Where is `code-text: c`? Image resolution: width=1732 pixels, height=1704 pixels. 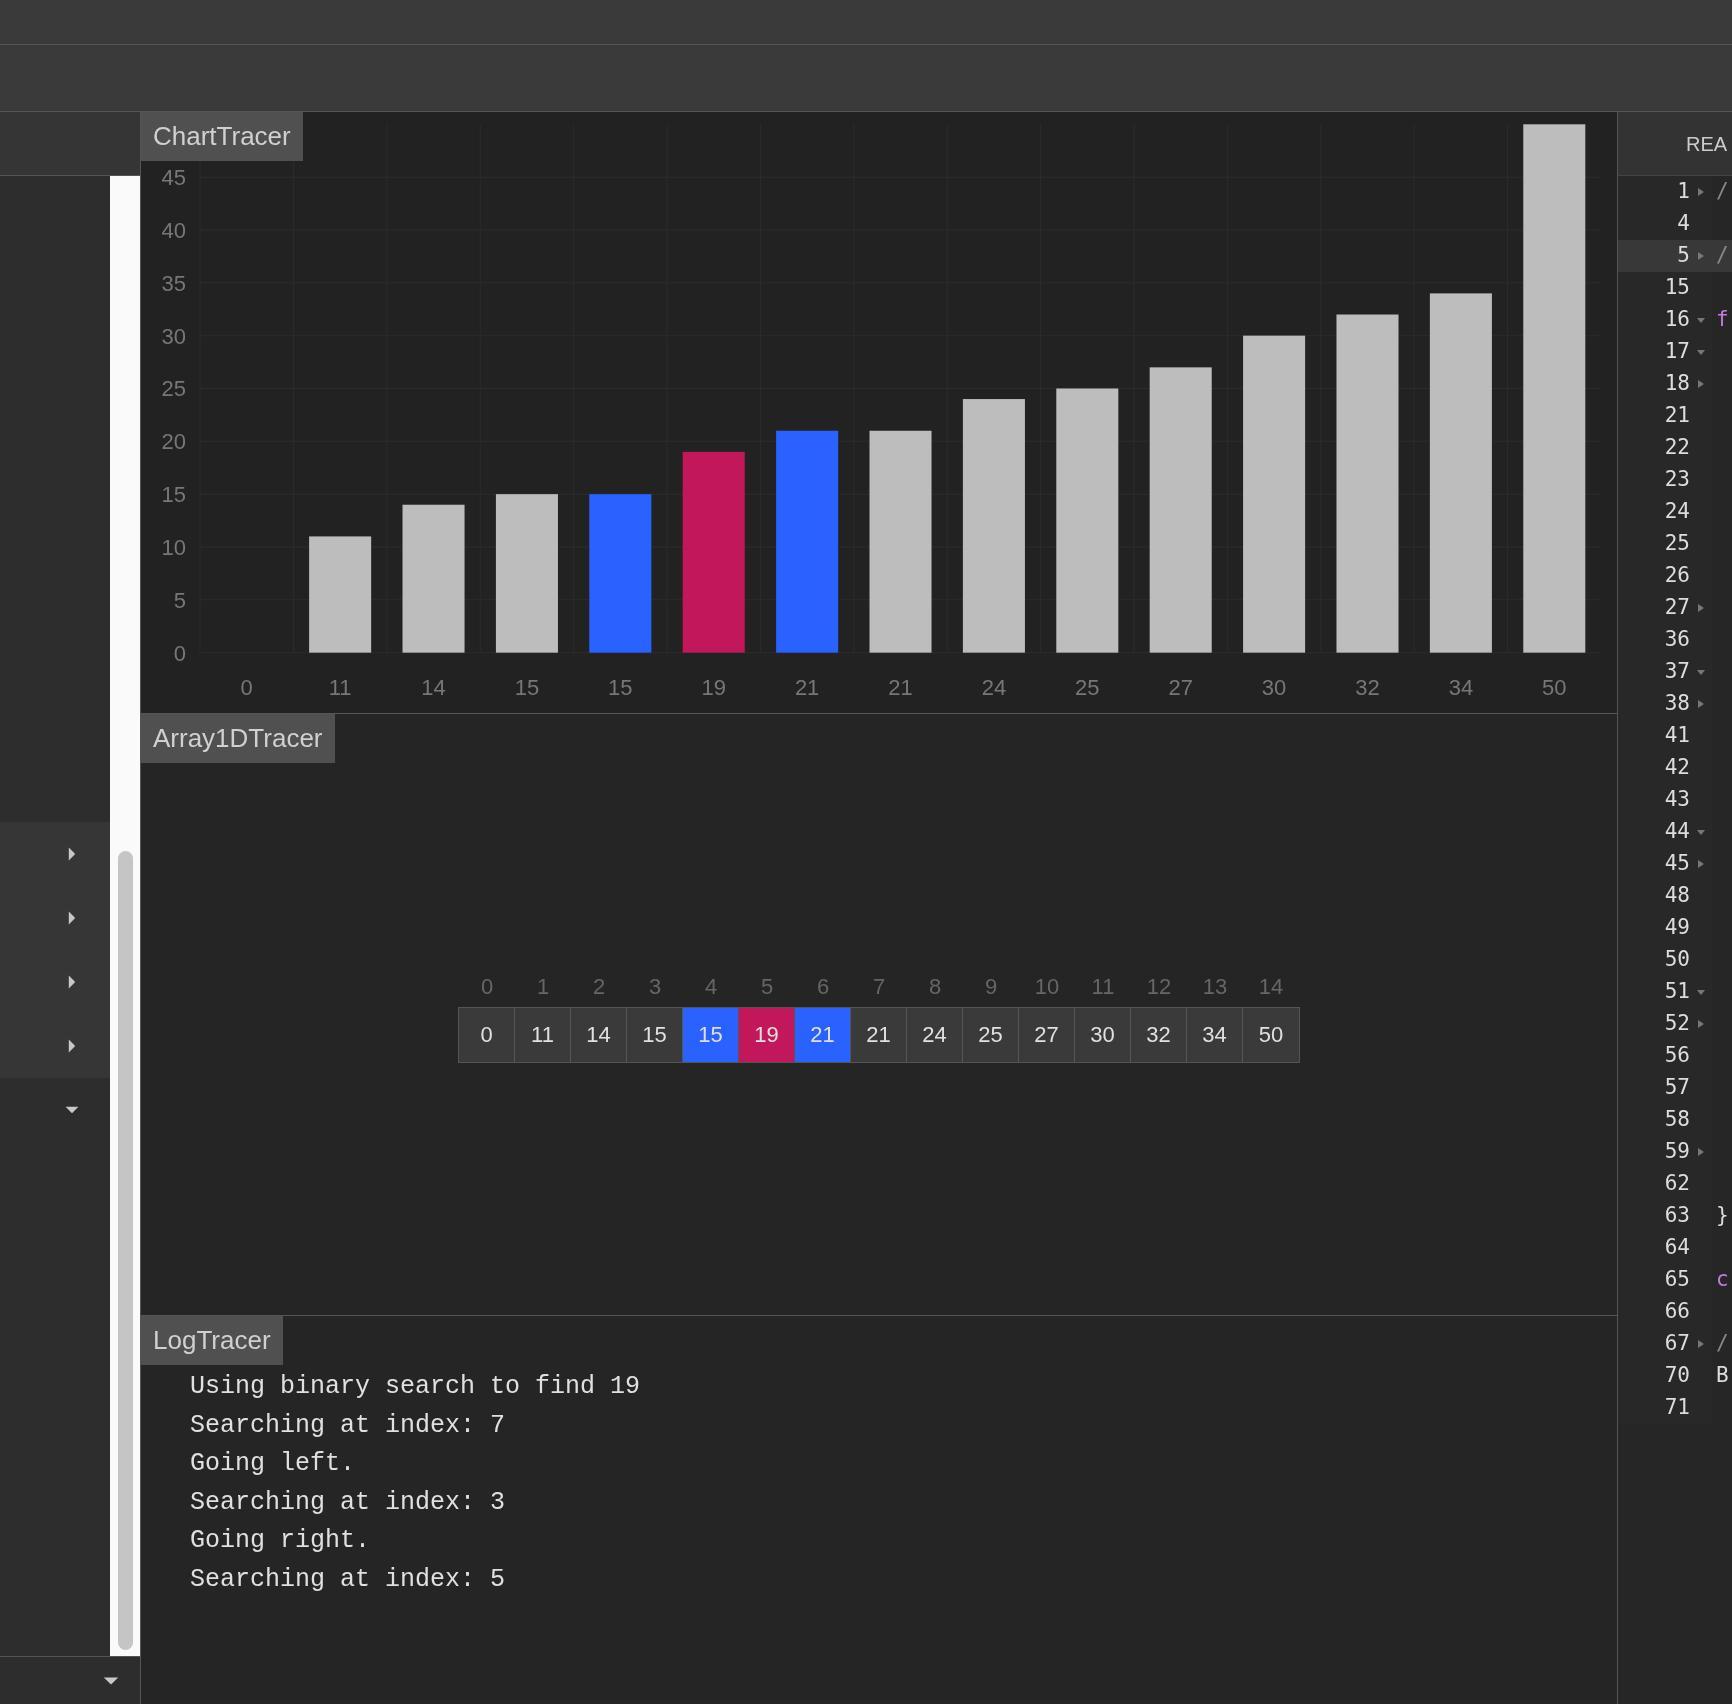 code-text: c is located at coordinates (1722, 1280).